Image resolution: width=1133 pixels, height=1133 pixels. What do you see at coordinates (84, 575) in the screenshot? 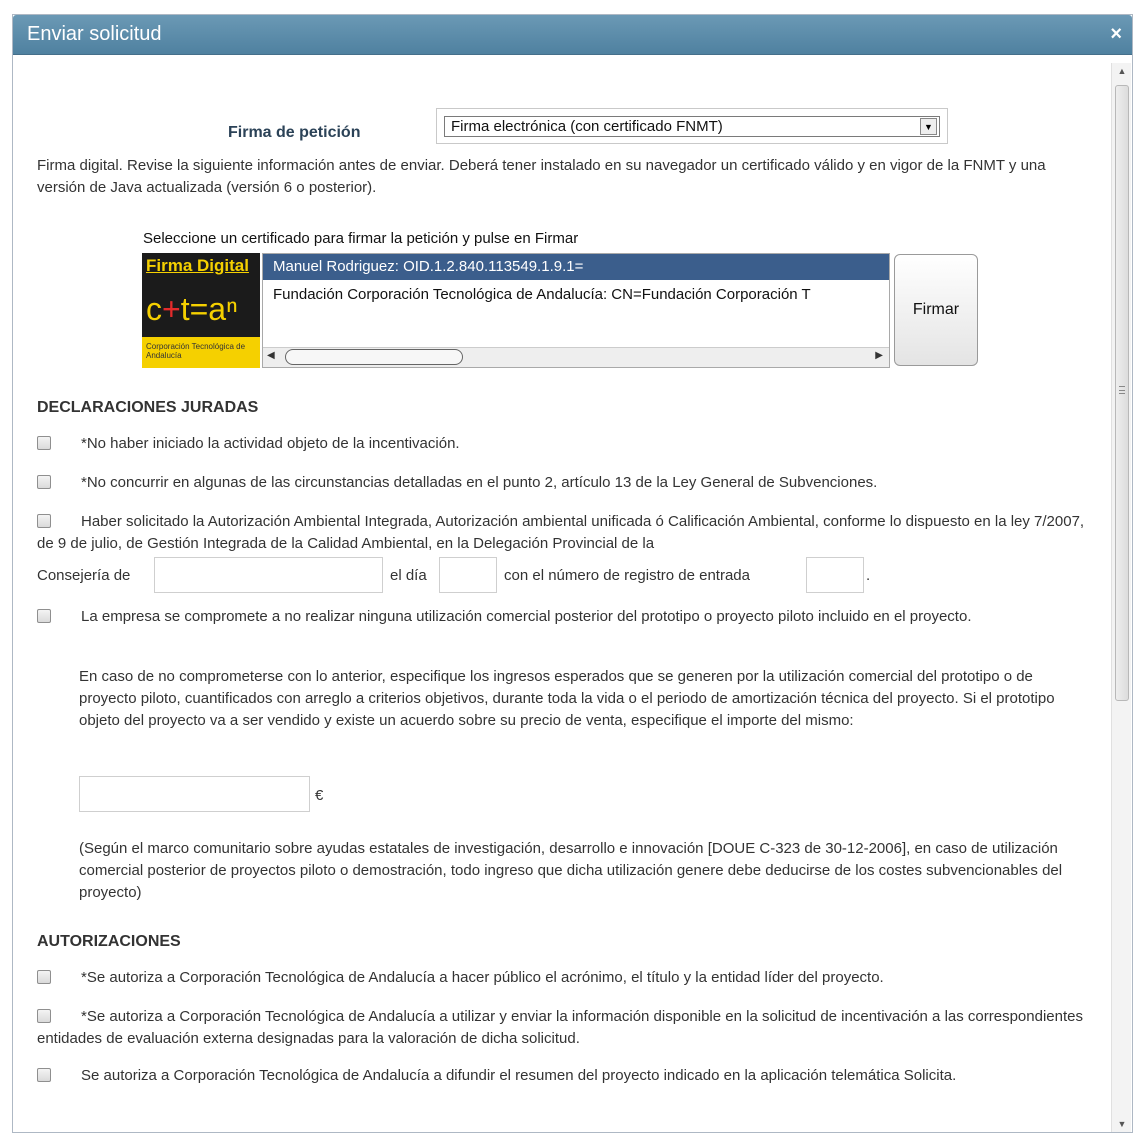
I see `consejeria-label: Consejería de` at bounding box center [84, 575].